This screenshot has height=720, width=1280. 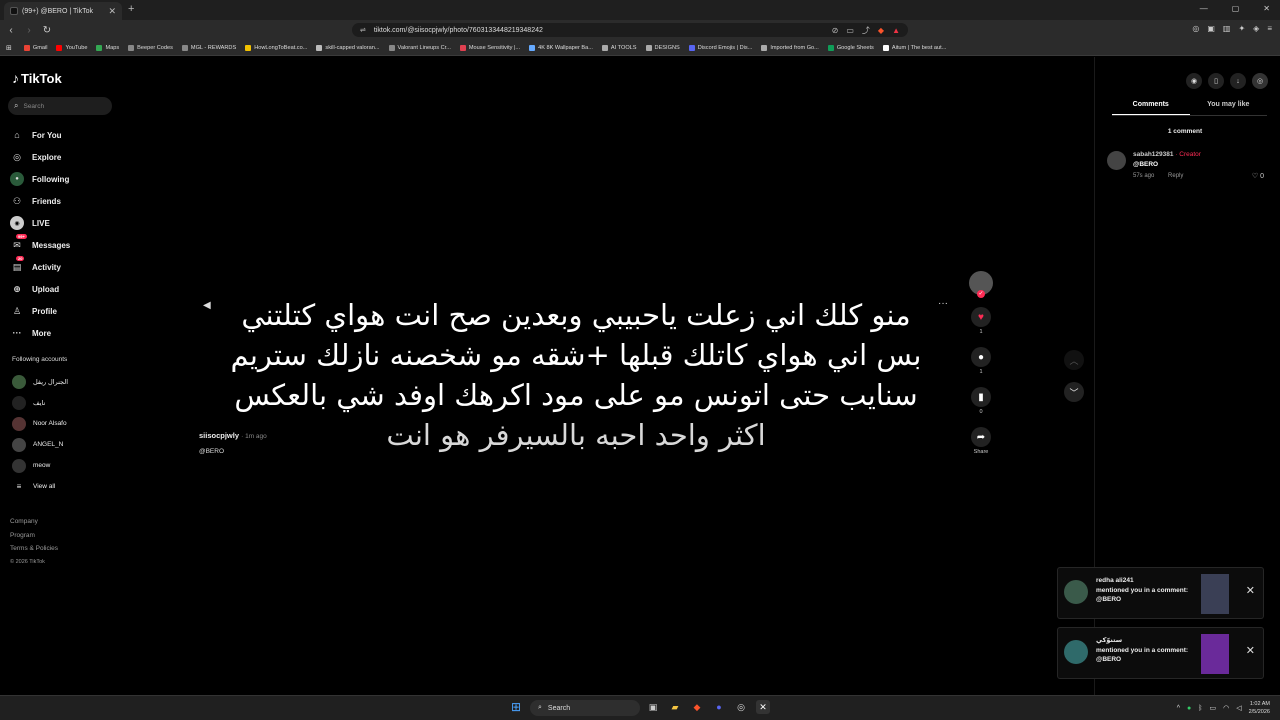 What do you see at coordinates (1226, 708) in the screenshot?
I see `wifi-icon: ◠` at bounding box center [1226, 708].